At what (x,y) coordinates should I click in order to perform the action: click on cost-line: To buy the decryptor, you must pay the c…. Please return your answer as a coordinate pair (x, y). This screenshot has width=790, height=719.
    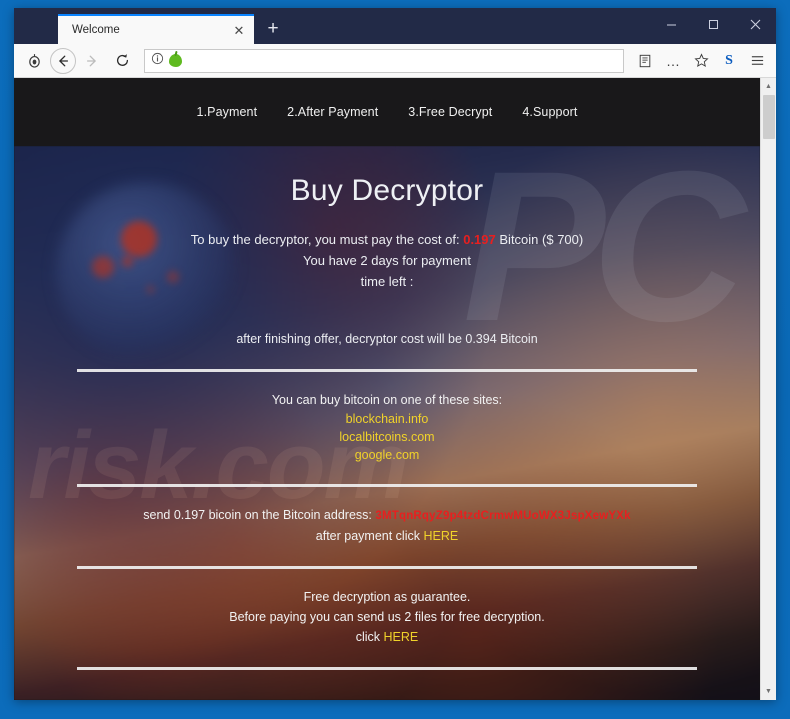
    Looking at the image, I should click on (387, 240).